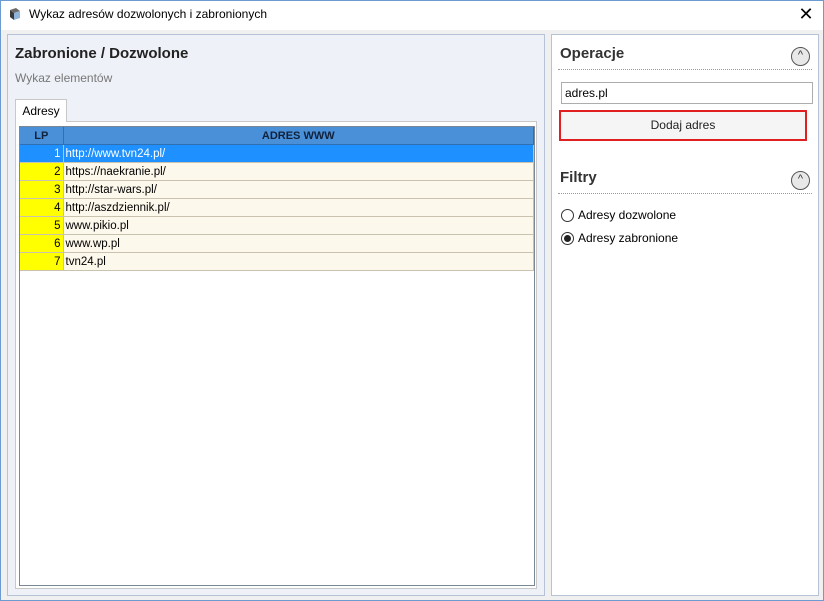 The width and height of the screenshot is (824, 601). I want to click on filters-collapse-button: ^, so click(800, 180).